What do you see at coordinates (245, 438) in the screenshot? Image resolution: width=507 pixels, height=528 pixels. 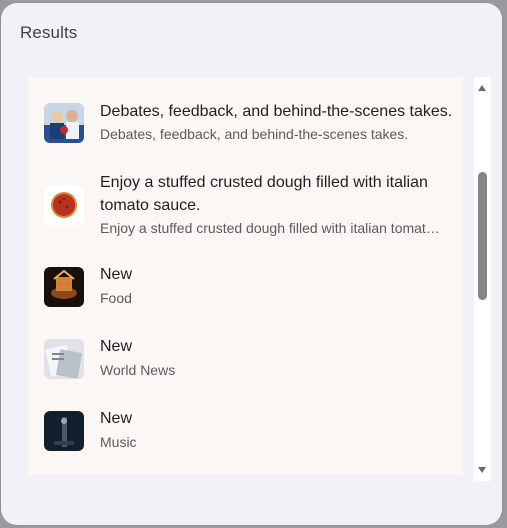 I see `list-item: New Music` at bounding box center [245, 438].